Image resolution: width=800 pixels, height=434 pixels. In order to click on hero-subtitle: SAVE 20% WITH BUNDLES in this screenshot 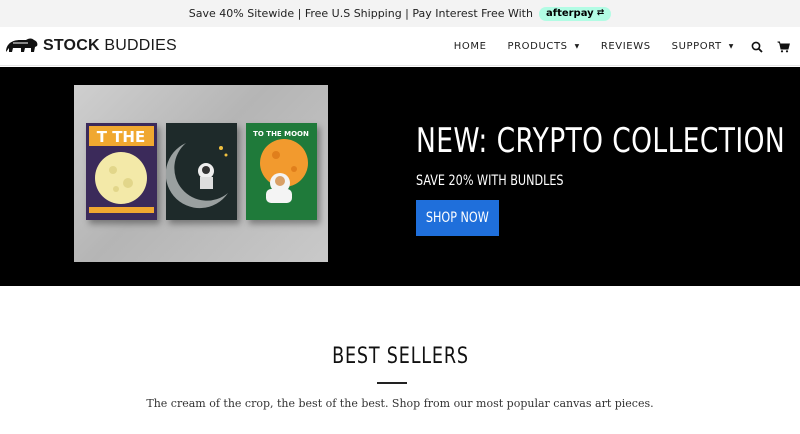, I will do `click(490, 181)`.